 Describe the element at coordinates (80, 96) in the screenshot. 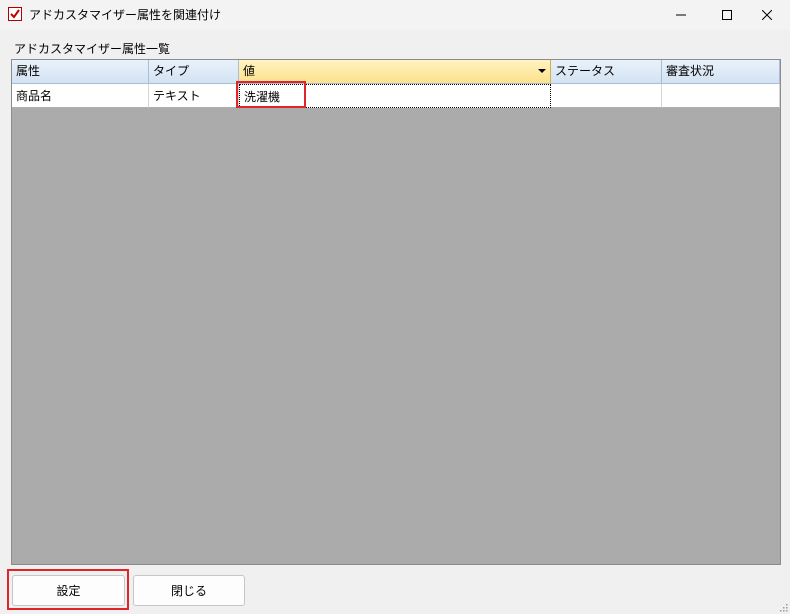

I see `cell-attribute: 商品名` at that location.